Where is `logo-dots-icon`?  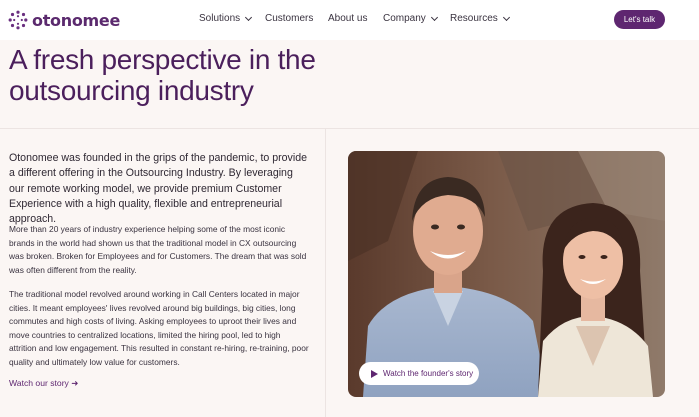
logo-dots-icon is located at coordinates (18, 20).